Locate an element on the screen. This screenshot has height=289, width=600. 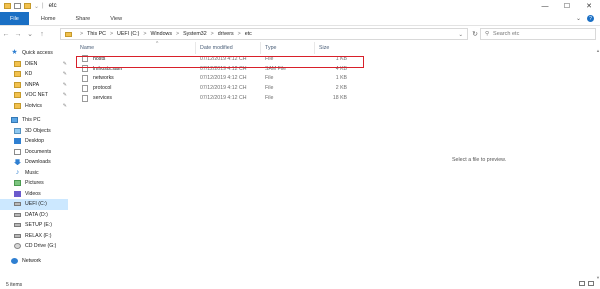
up-arrow-icon: ↑ is located at coordinates (42, 34).